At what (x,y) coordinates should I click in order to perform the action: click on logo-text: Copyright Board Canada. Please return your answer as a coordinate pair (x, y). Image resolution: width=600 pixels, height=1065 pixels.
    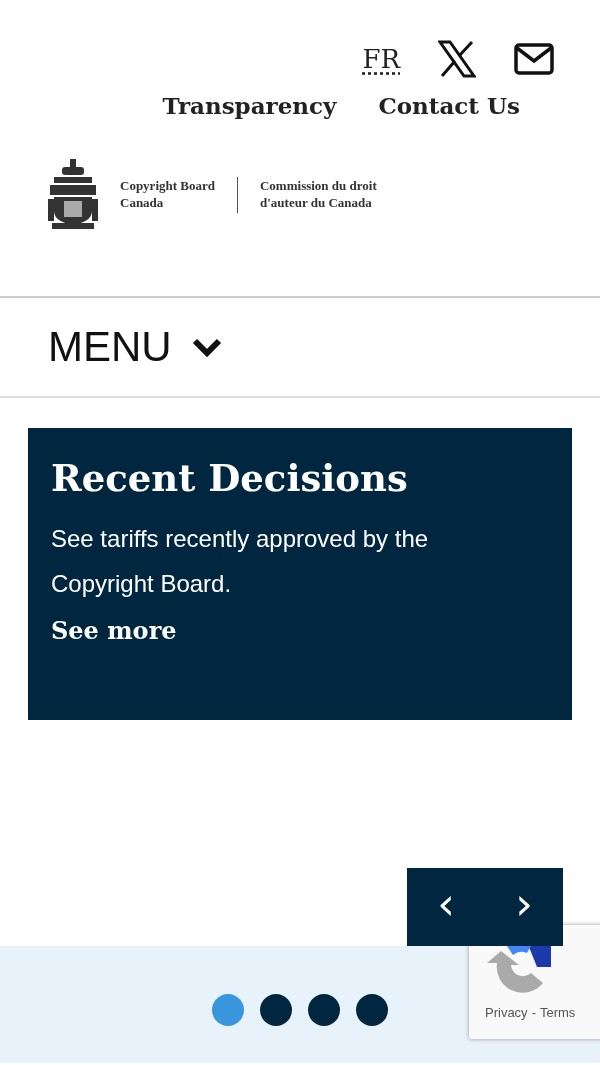
    Looking at the image, I should click on (167, 195).